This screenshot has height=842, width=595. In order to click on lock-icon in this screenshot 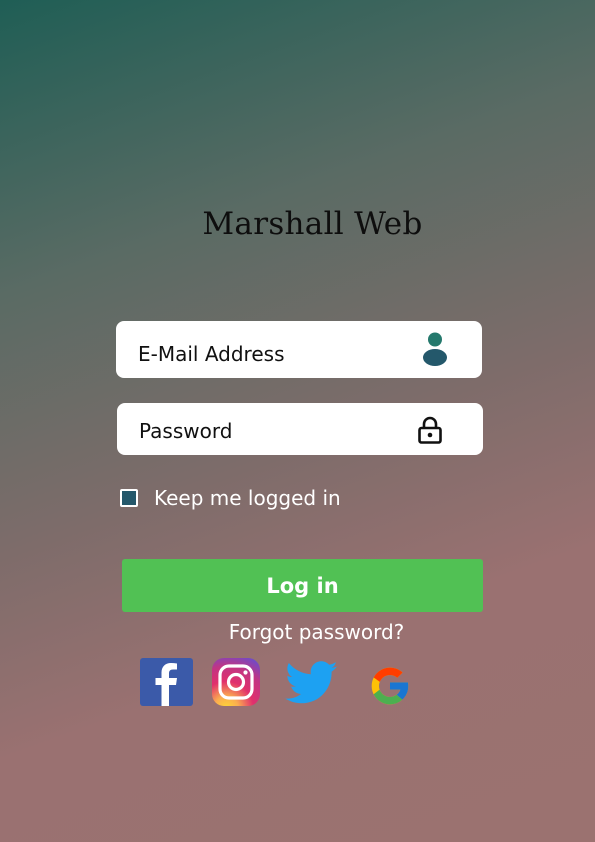, I will do `click(430, 430)`.